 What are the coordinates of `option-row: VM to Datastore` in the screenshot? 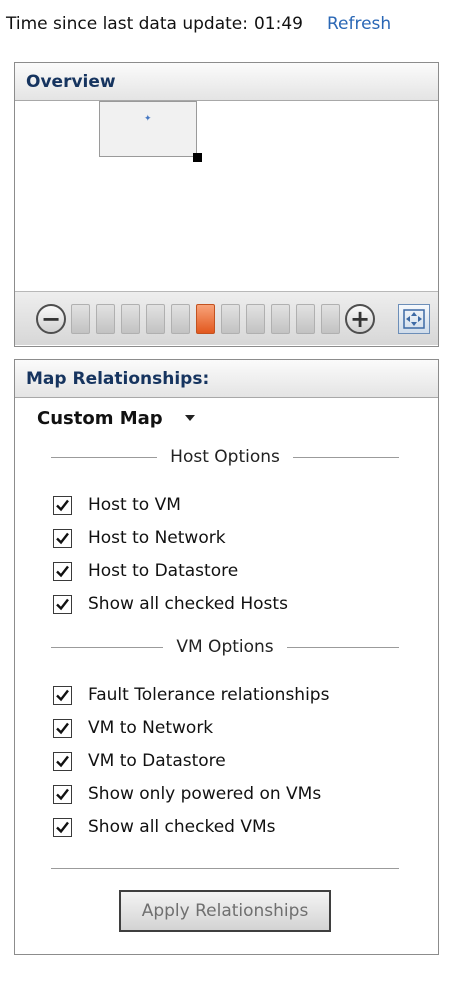 It's located at (139, 761).